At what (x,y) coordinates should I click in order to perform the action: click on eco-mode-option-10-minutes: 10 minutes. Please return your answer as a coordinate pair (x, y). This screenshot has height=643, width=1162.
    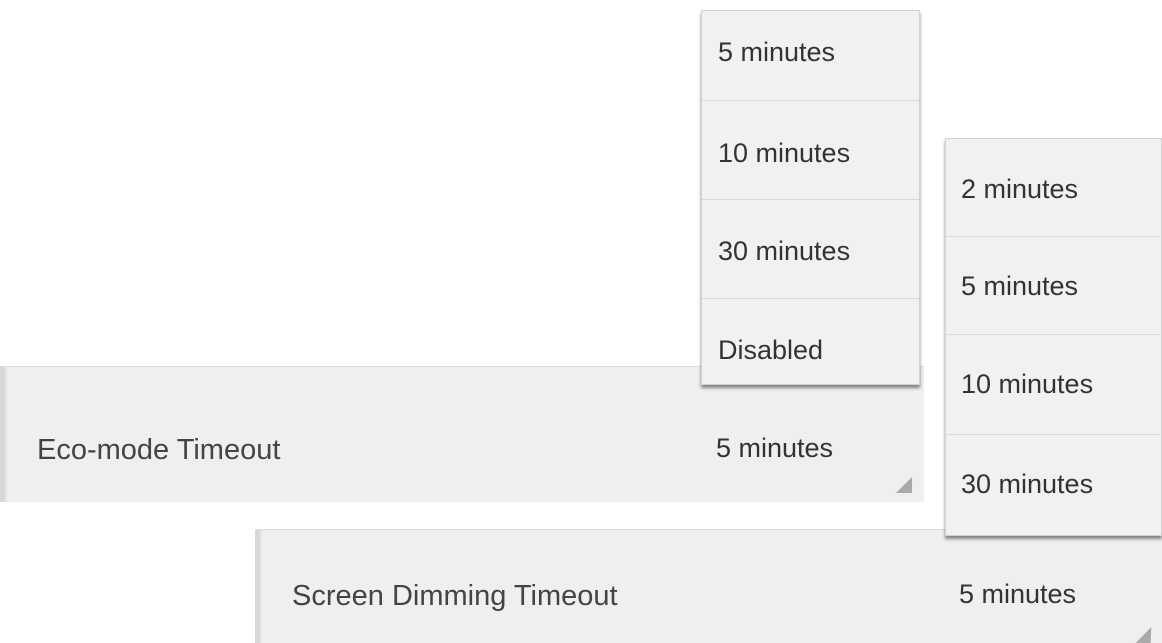
    Looking at the image, I should click on (810, 150).